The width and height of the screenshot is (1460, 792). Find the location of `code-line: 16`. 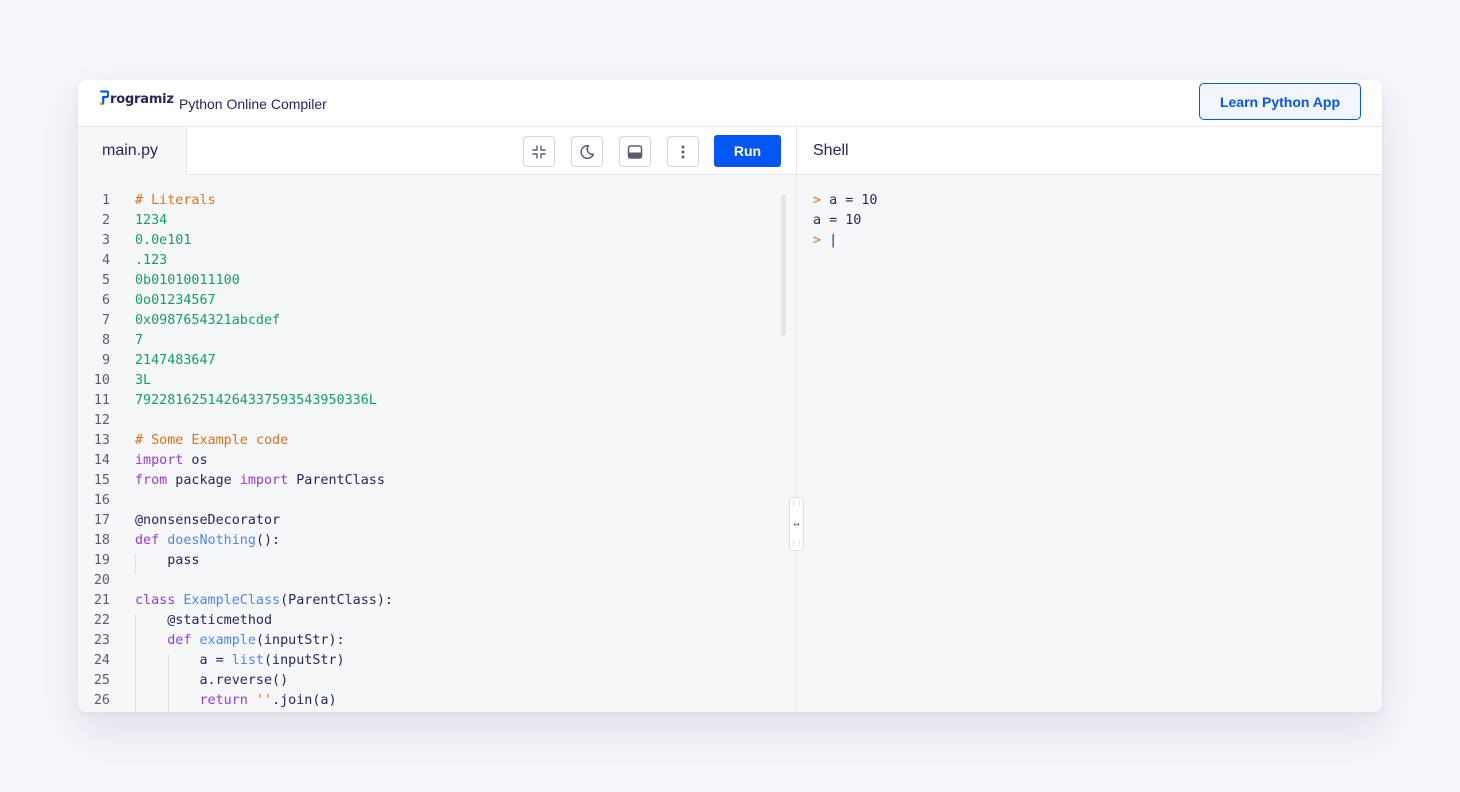

code-line: 16 is located at coordinates (428, 501).